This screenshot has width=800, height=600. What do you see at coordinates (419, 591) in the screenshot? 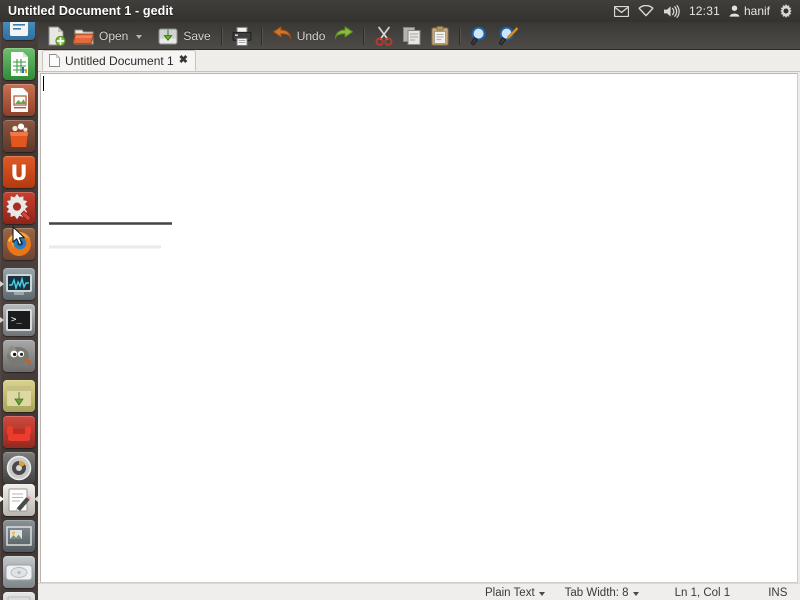
I see `gedit-status-bar: Plain Text Tab Width: 8 Ln 1, Col 1 INS` at bounding box center [419, 591].